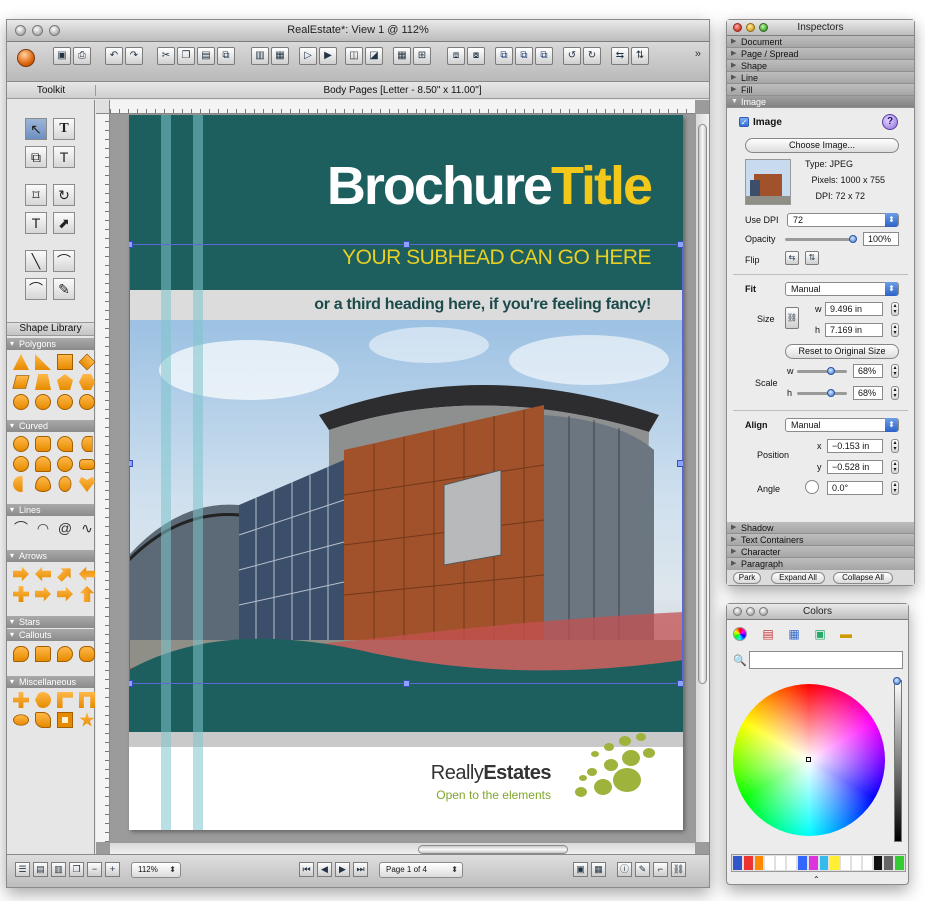 Image resolution: width=925 pixels, height=901 pixels. Describe the element at coordinates (43, 484) in the screenshot. I see `drop-shape-icon` at that location.